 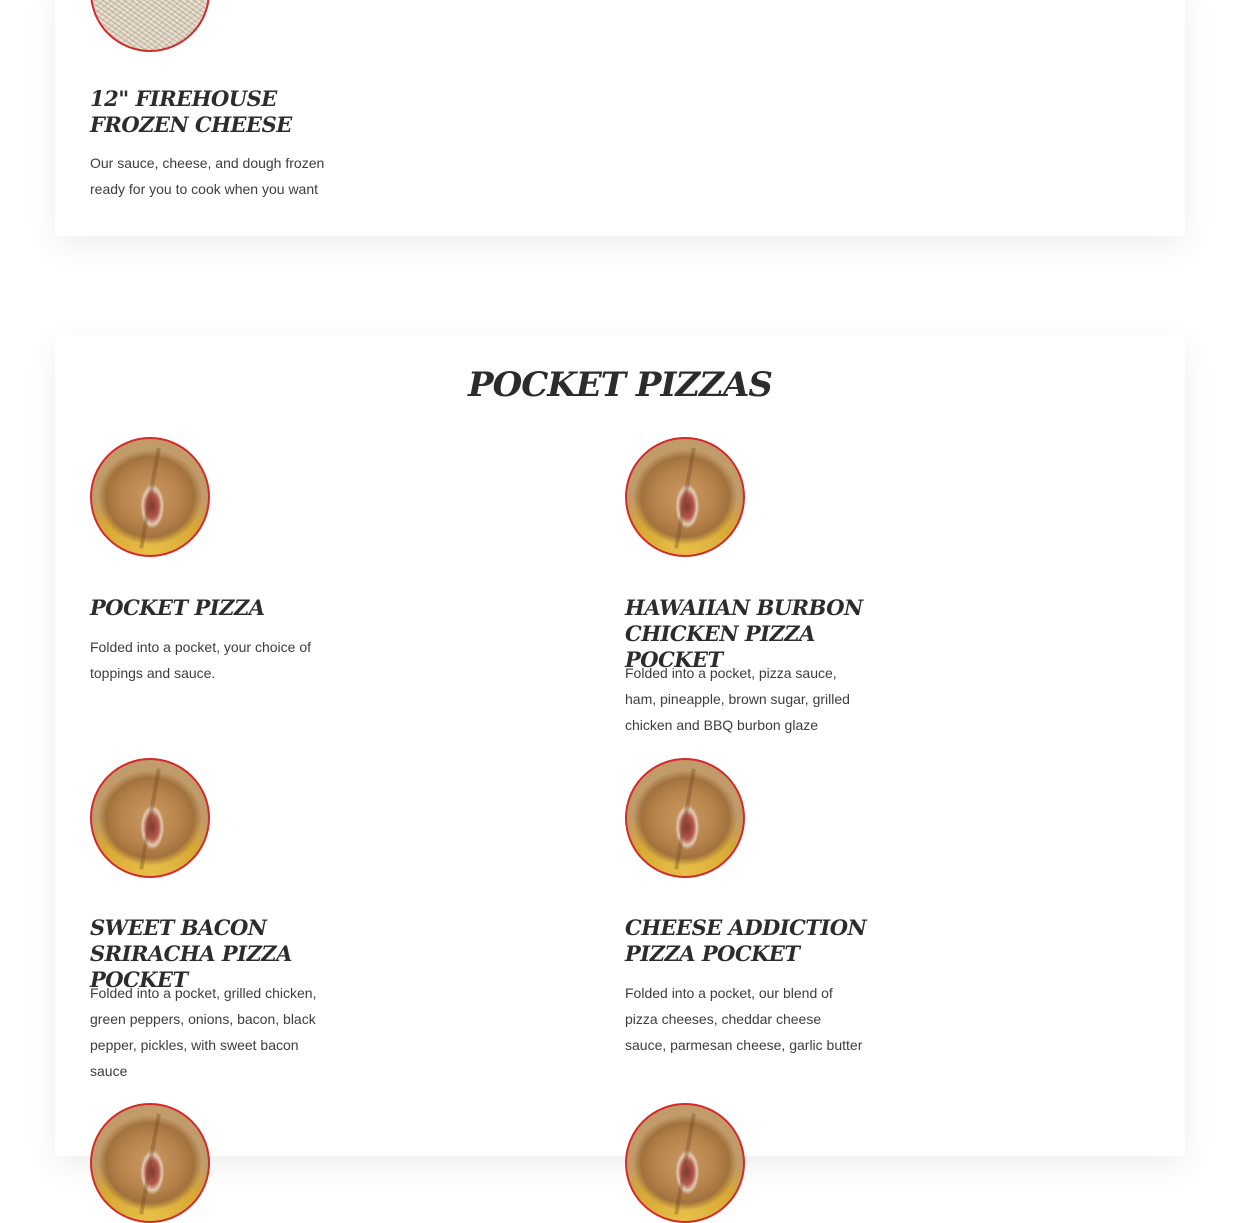 I want to click on frozen-cheese-pizza-image, so click(x=150, y=26).